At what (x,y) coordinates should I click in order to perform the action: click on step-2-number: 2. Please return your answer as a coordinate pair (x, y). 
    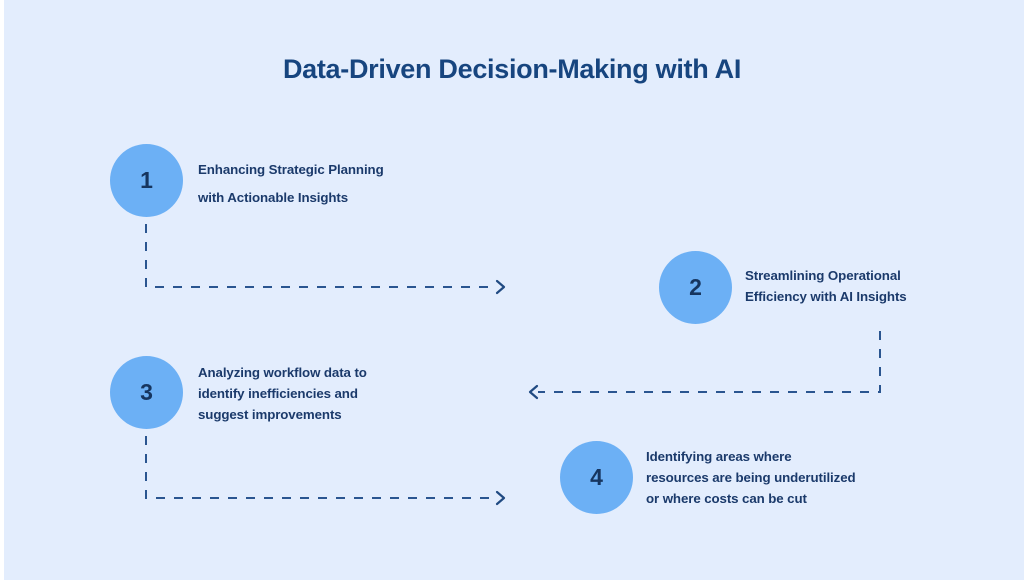
    Looking at the image, I should click on (695, 287).